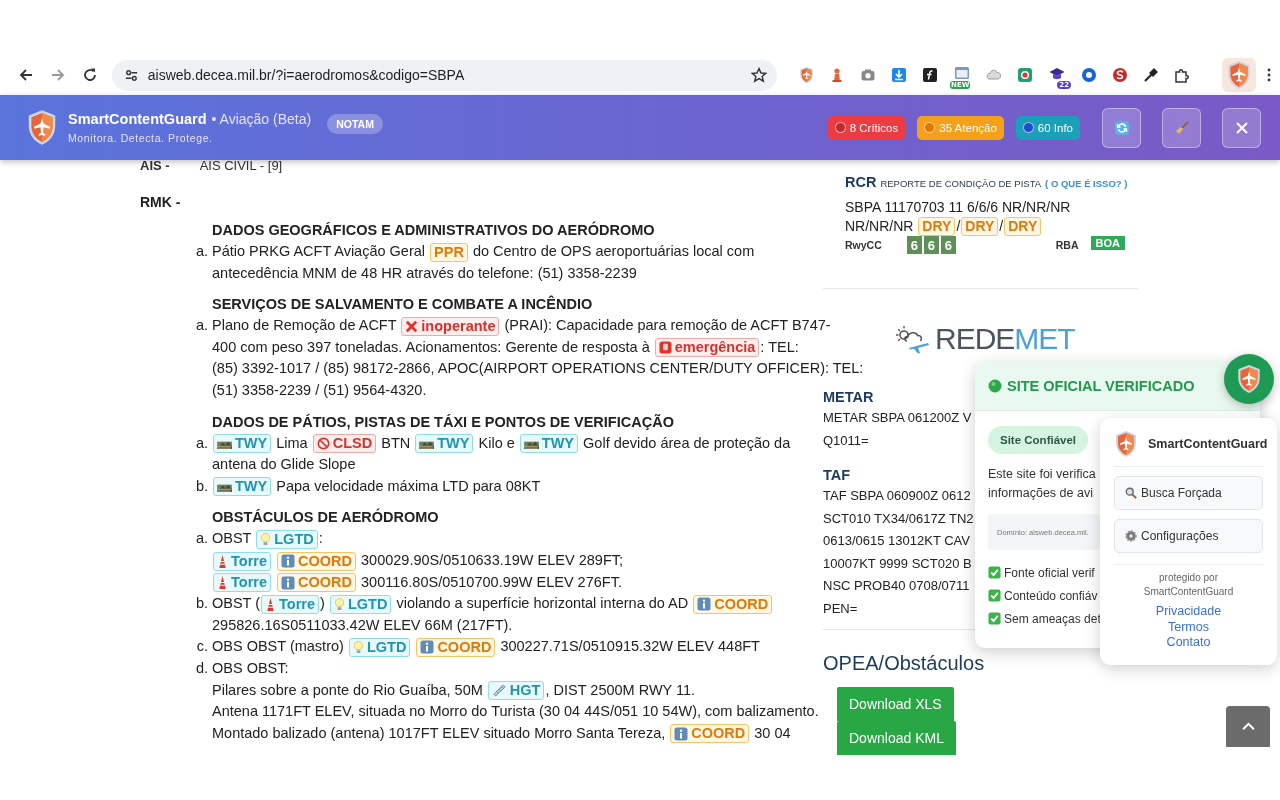 Image resolution: width=1280 pixels, height=800 pixels. Describe the element at coordinates (449, 252) in the screenshot. I see `notam-tag: PPR` at that location.